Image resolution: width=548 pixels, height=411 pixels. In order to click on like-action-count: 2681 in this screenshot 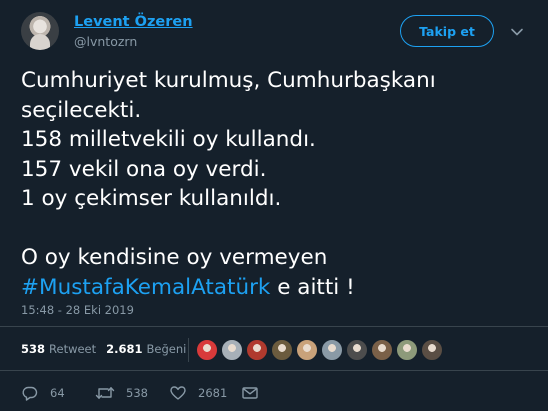, I will do `click(213, 393)`.